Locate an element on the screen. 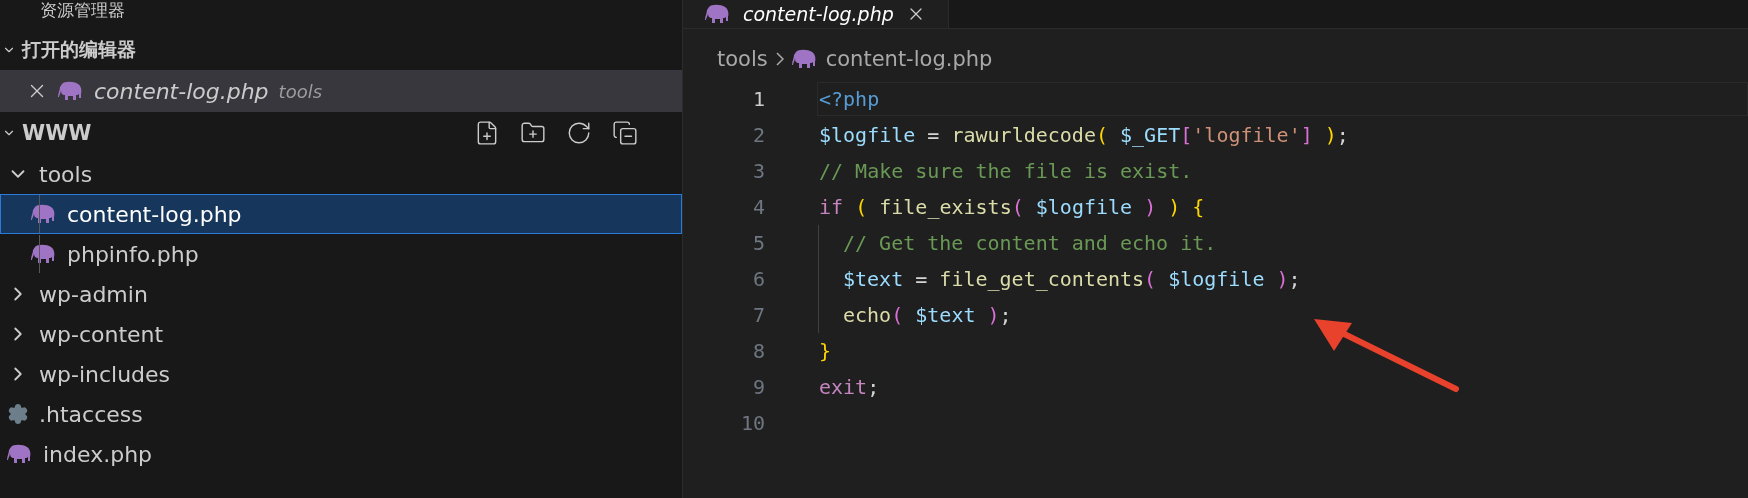 This screenshot has height=498, width=1748. folder-hint: tools is located at coordinates (300, 91).